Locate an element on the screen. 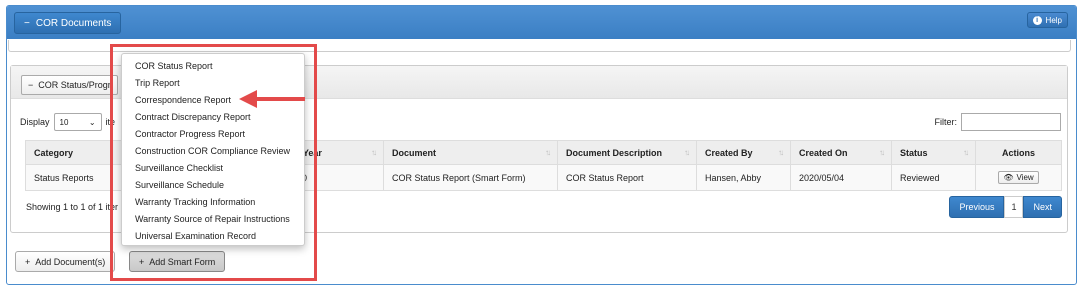 The height and width of the screenshot is (288, 1082). panel-header: − COR Documents i Help is located at coordinates (541, 22).